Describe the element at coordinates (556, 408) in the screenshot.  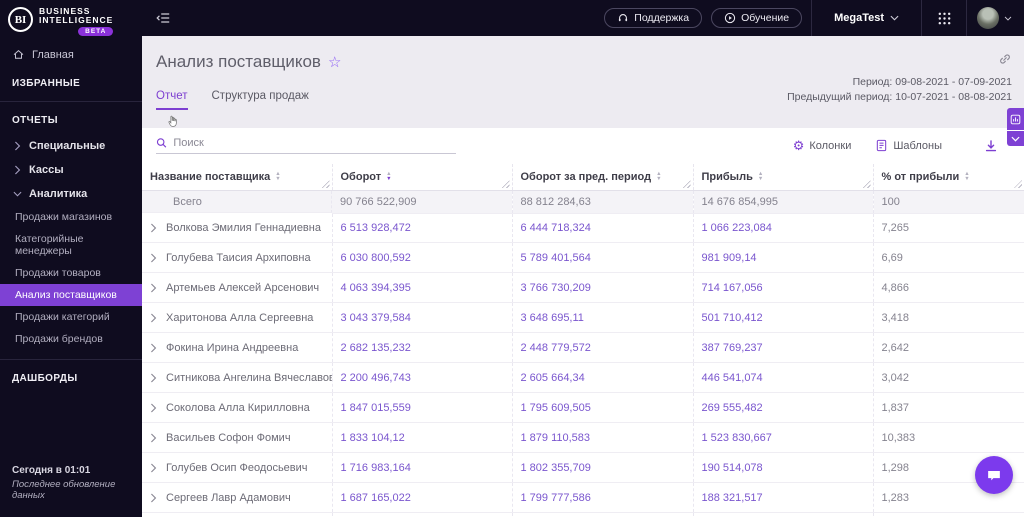
I see `prev-turnover-value: 1 795 609,505` at that location.